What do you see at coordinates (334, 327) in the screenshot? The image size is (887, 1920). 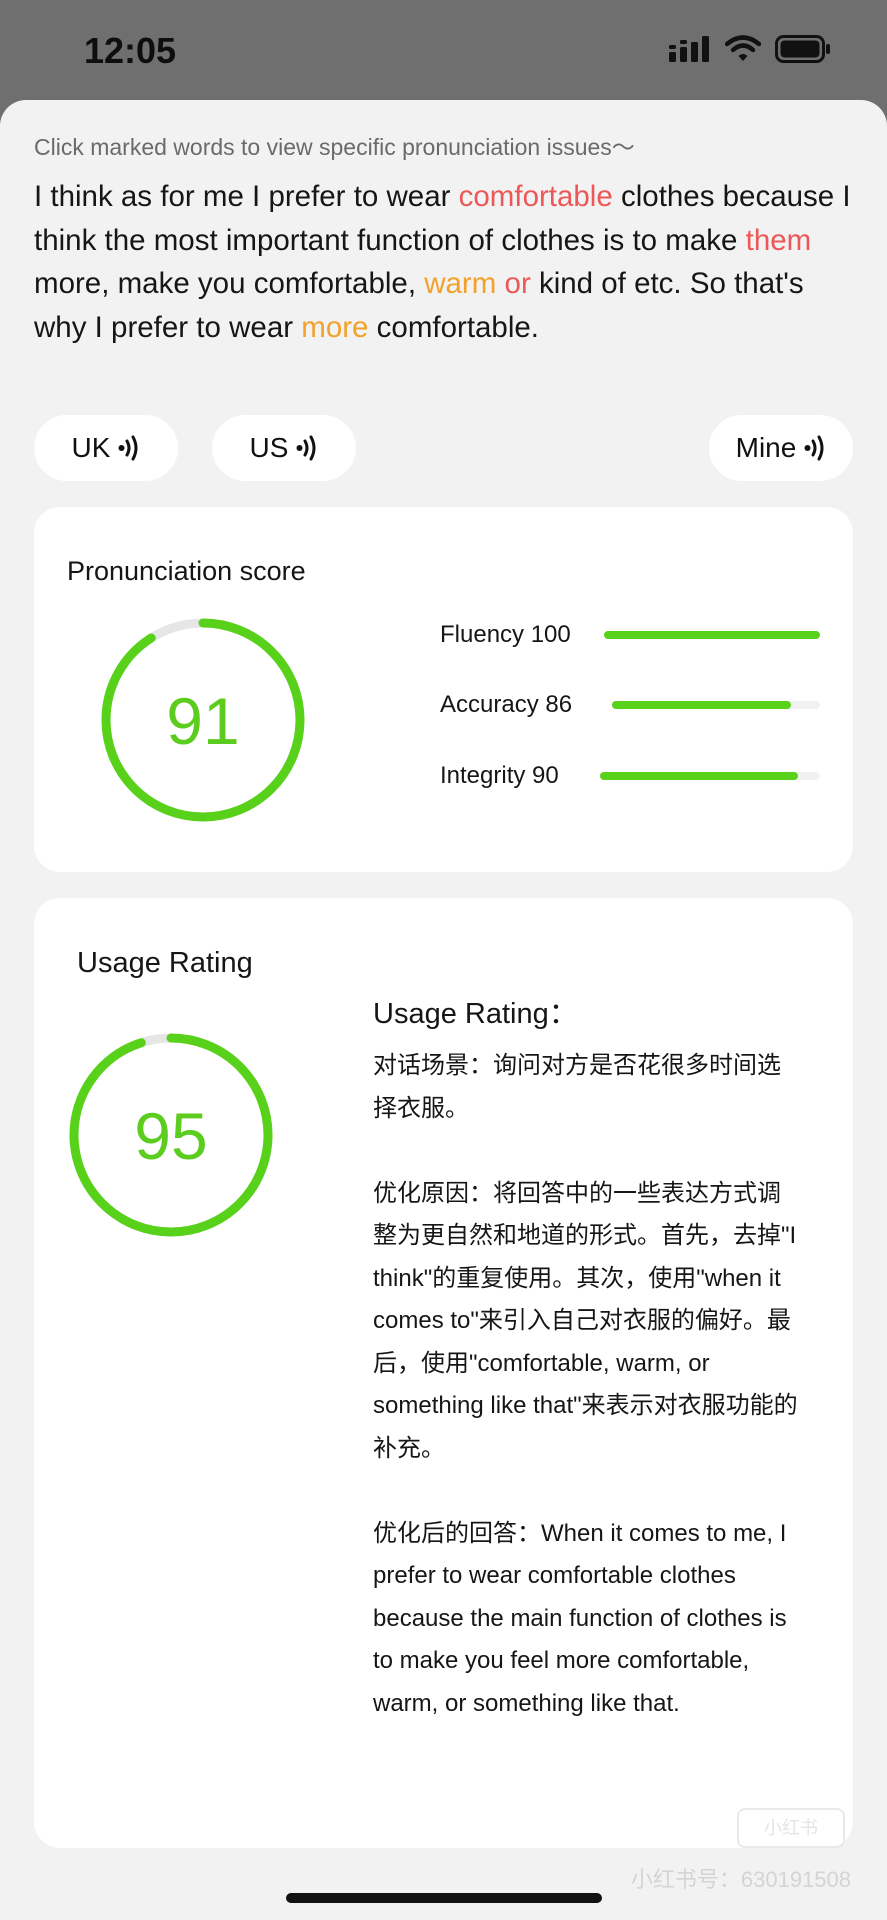 I see `marked-word-orange: more` at bounding box center [334, 327].